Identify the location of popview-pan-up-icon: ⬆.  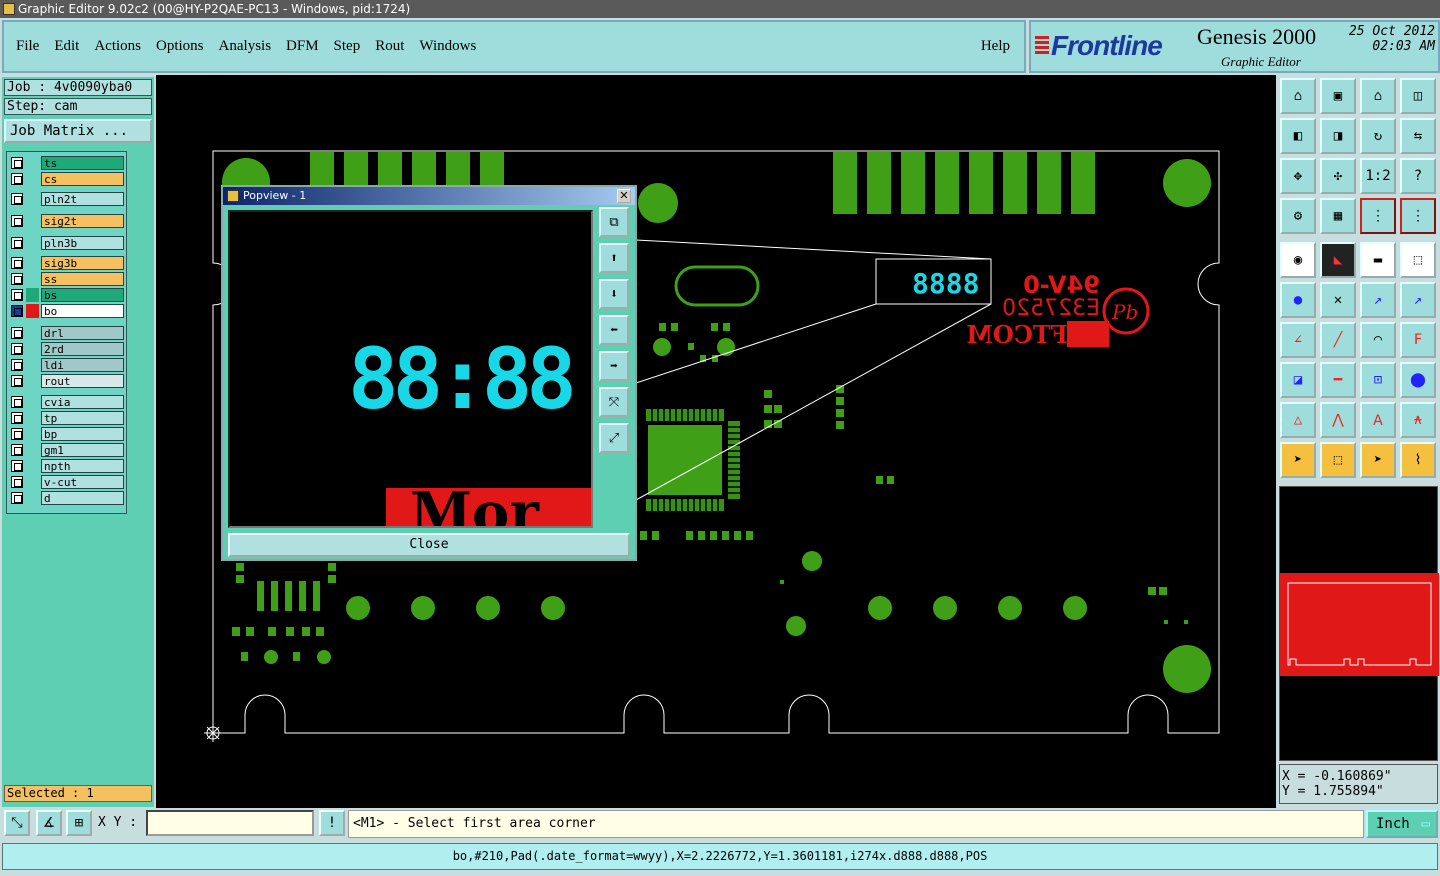
(614, 258).